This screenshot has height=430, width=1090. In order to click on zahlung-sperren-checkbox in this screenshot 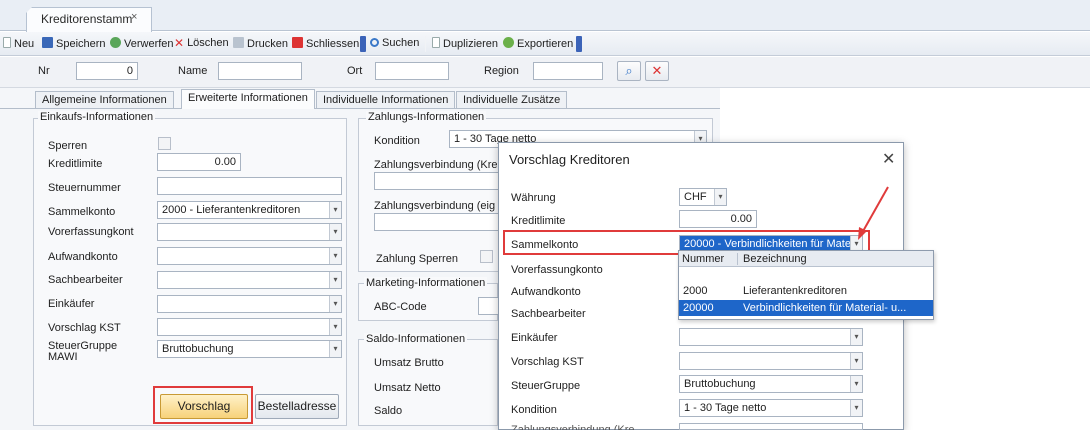, I will do `click(486, 256)`.